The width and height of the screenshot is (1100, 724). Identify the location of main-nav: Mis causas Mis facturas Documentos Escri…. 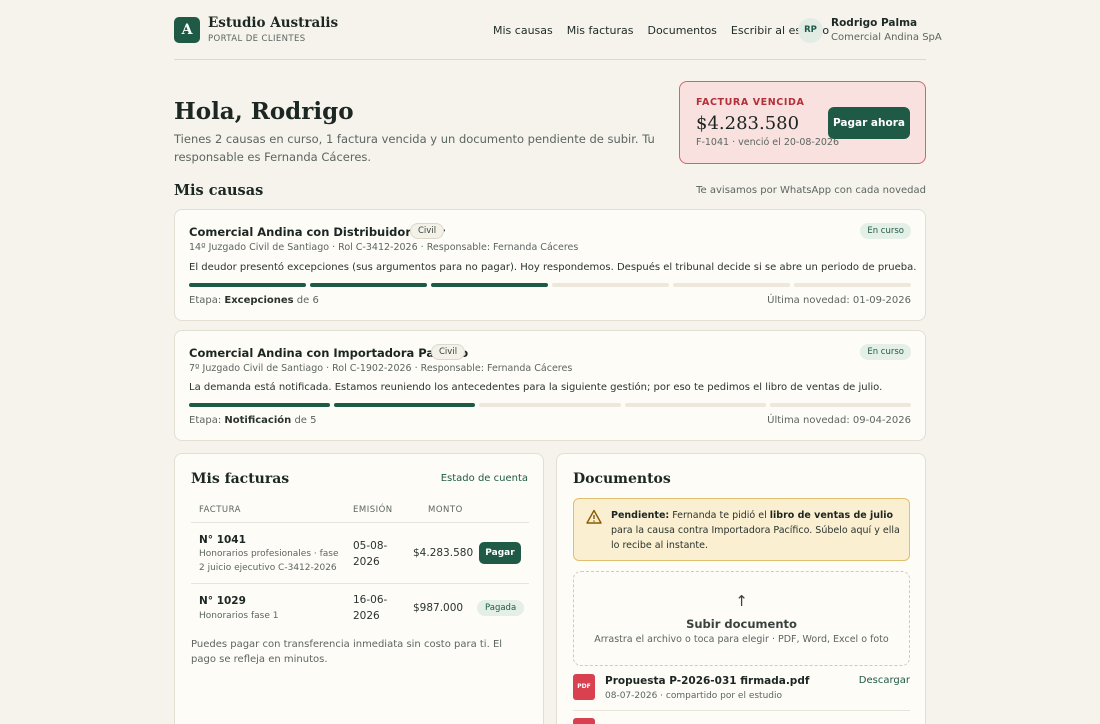
(661, 30).